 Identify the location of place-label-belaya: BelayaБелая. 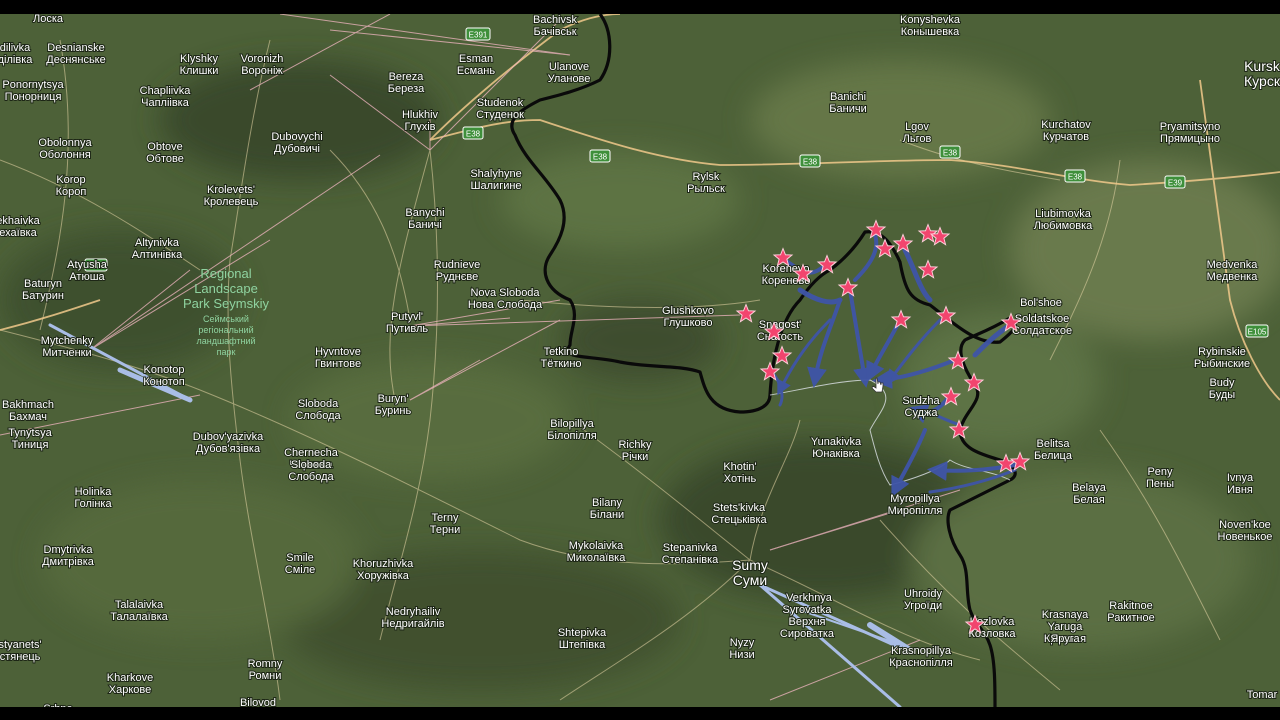
(1089, 494).